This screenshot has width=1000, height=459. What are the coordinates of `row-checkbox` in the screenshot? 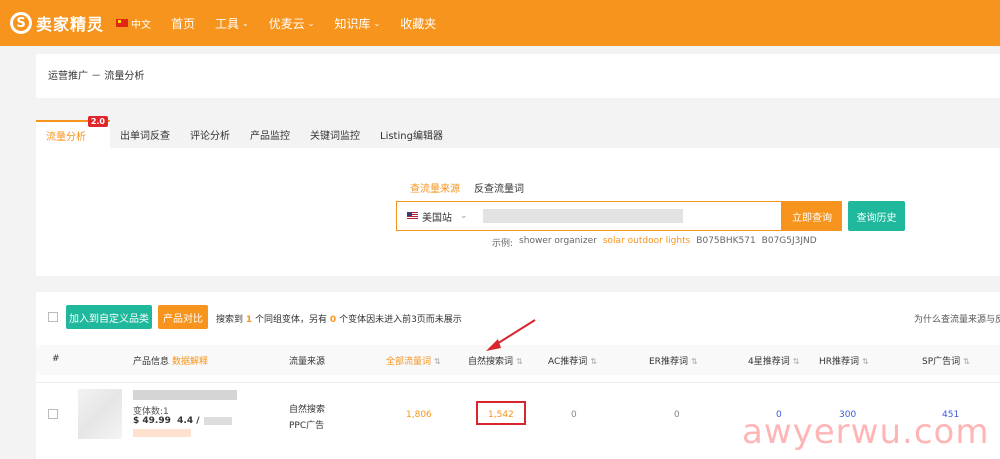 It's located at (53, 414).